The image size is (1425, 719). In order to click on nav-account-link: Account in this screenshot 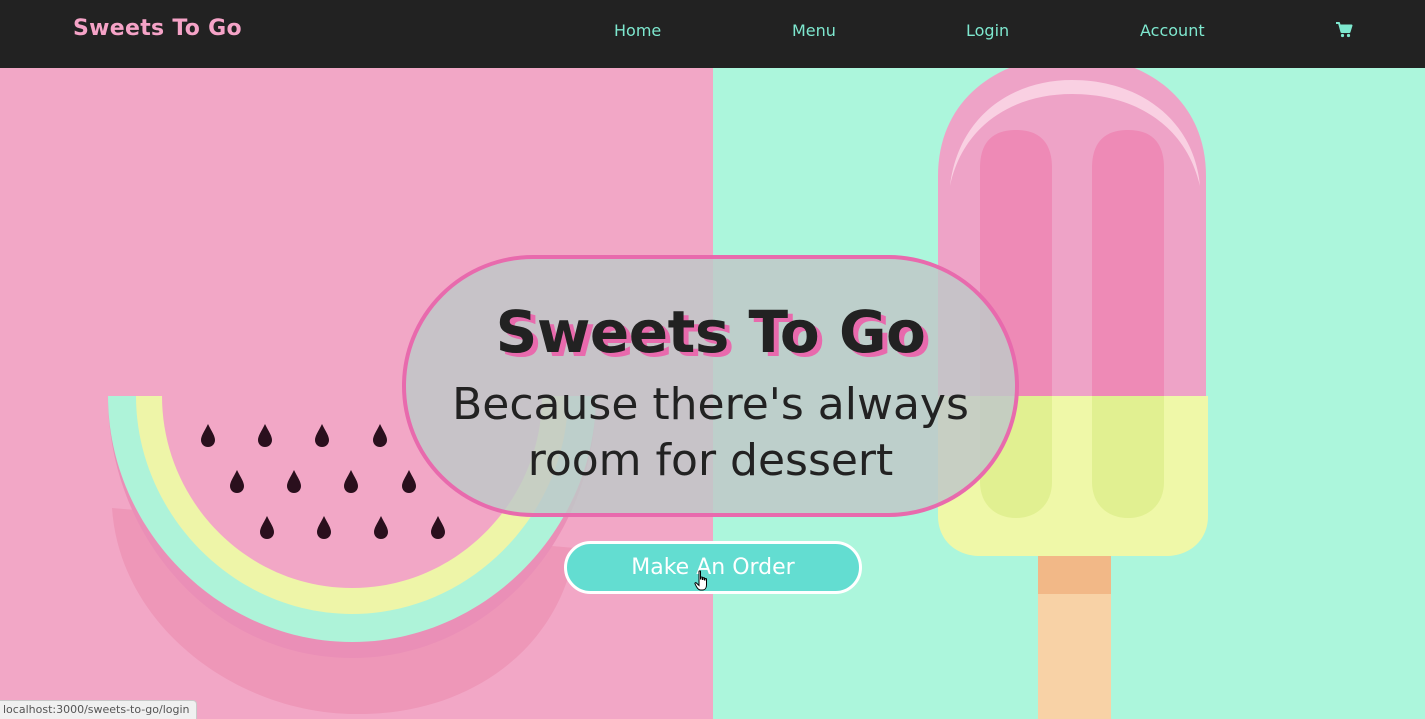, I will do `click(1172, 30)`.